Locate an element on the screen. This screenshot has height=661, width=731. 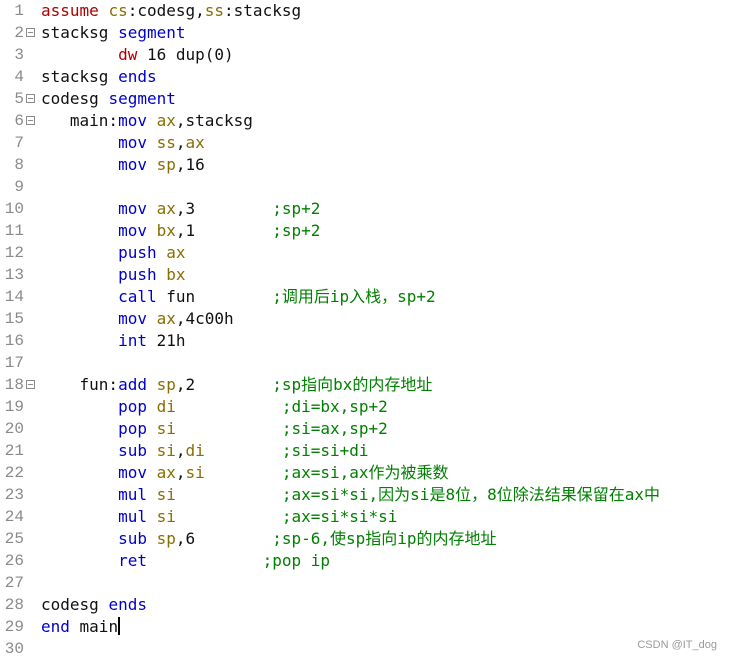
code-line: 16 int 21h is located at coordinates (365, 341).